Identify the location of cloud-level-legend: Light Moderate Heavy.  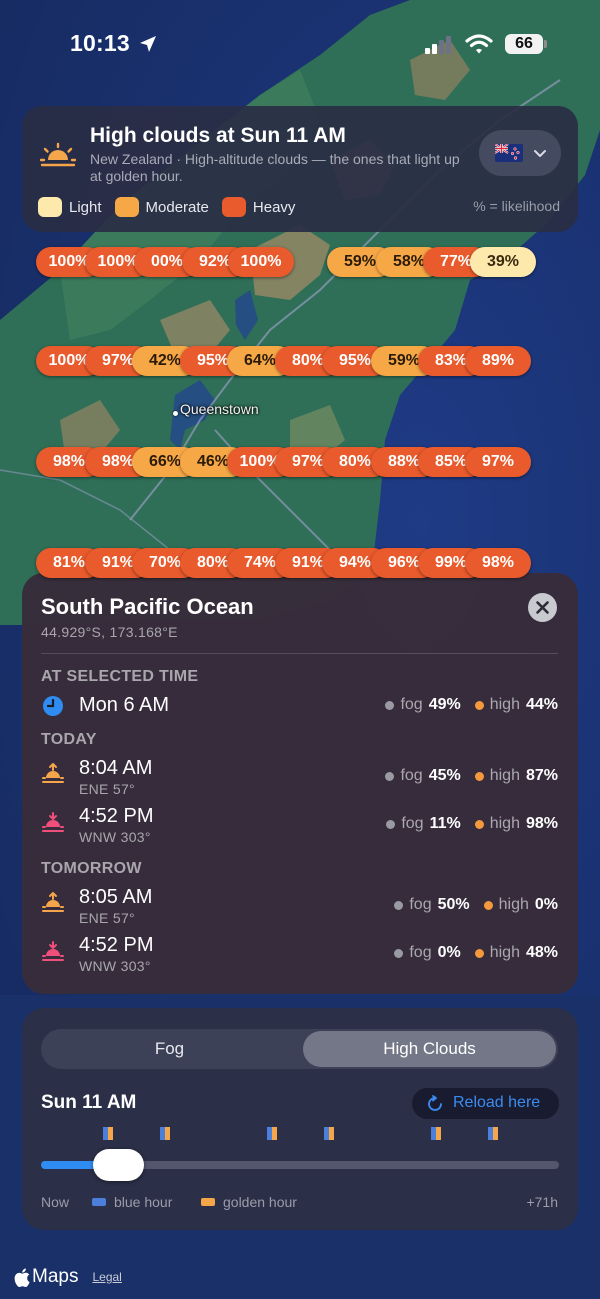
(173, 207).